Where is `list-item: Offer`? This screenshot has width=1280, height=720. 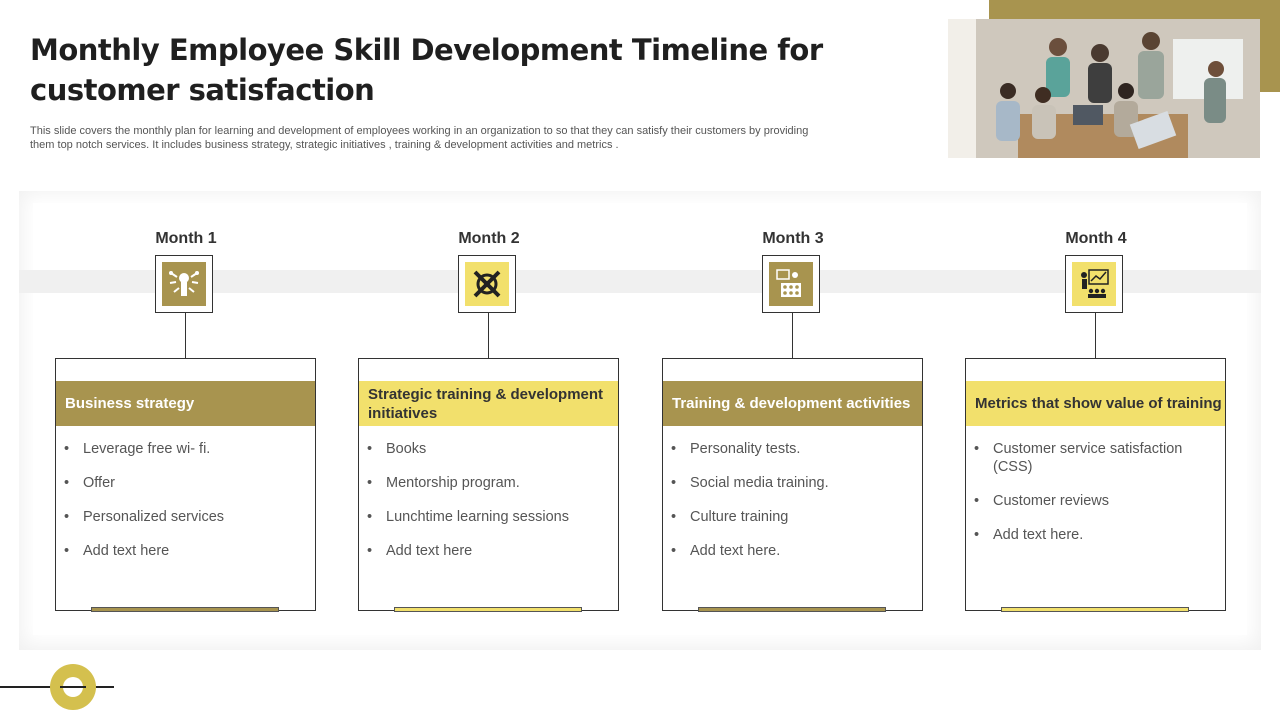
list-item: Offer is located at coordinates (184, 483).